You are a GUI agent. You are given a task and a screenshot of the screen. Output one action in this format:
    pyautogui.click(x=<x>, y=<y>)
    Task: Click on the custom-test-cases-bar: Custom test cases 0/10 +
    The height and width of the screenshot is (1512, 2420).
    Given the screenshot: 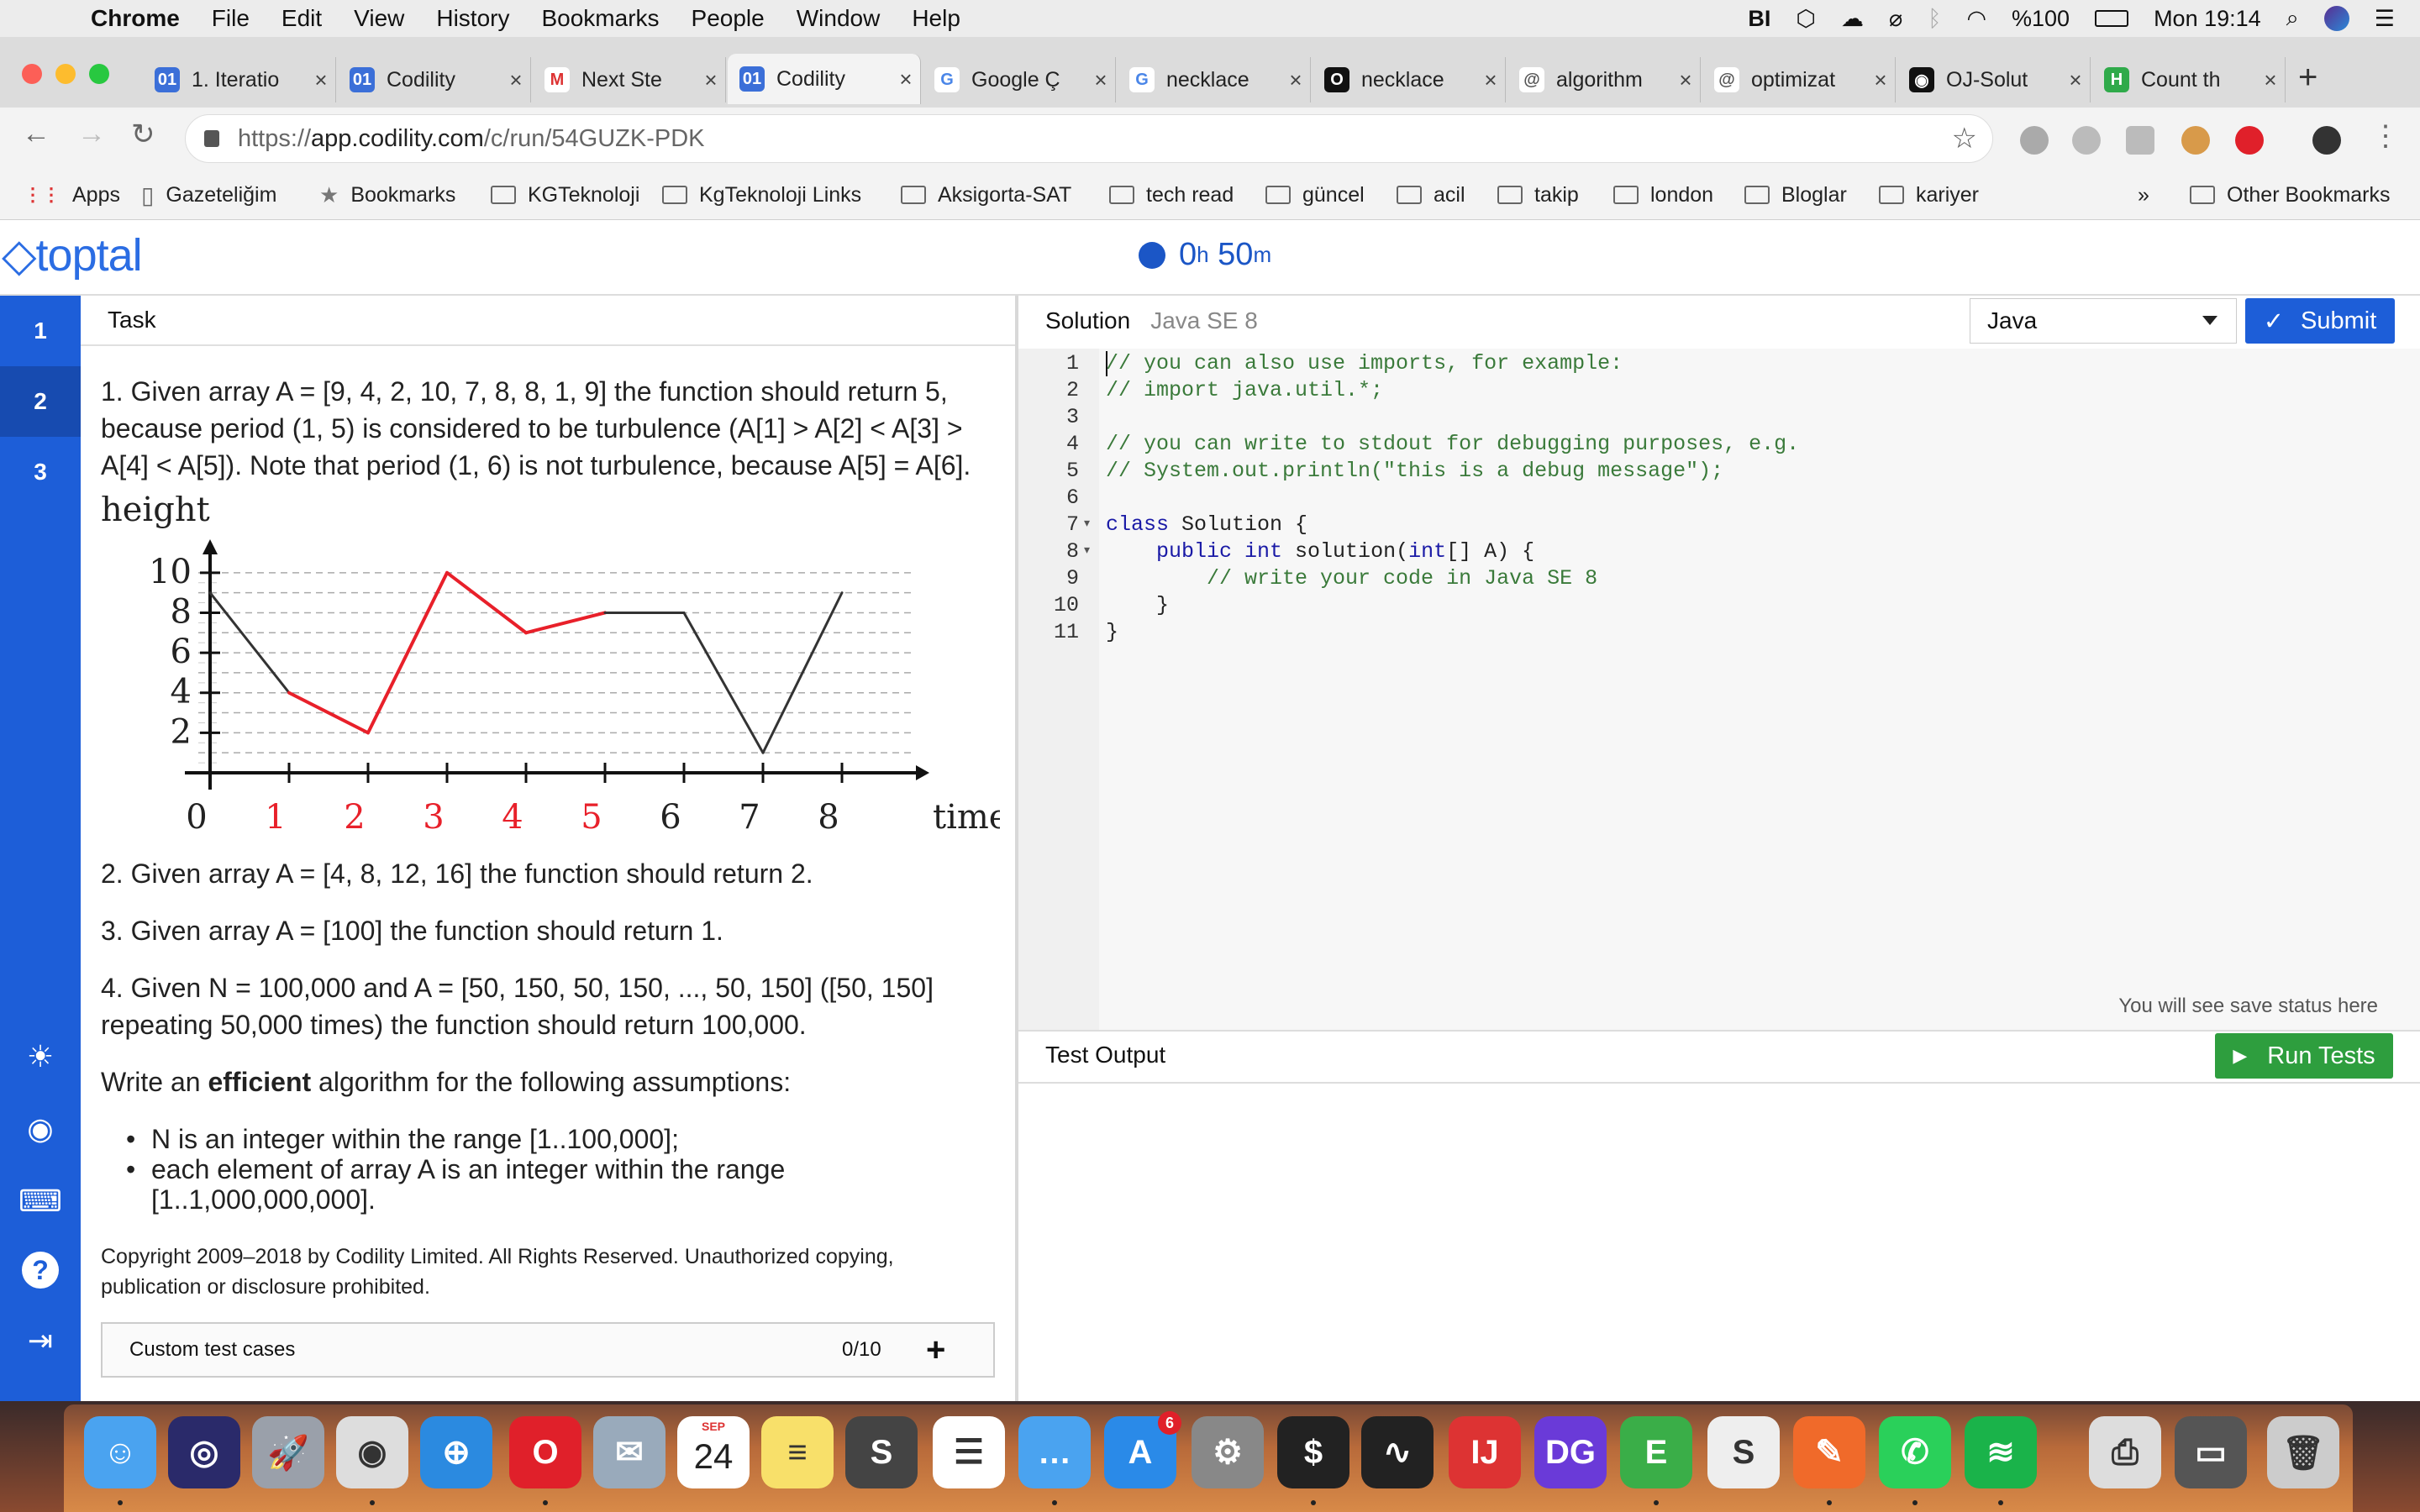 What is the action you would take?
    pyautogui.click(x=548, y=1350)
    